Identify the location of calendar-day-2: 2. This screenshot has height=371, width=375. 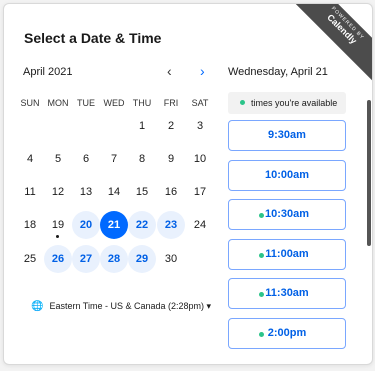
(171, 126).